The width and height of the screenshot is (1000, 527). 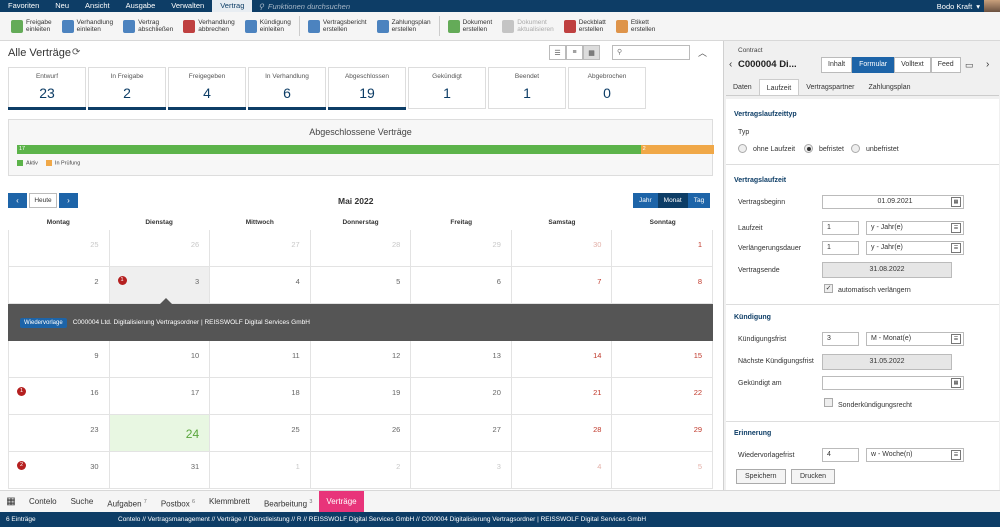 I want to click on panel-mode-button: Formular, so click(x=873, y=65).